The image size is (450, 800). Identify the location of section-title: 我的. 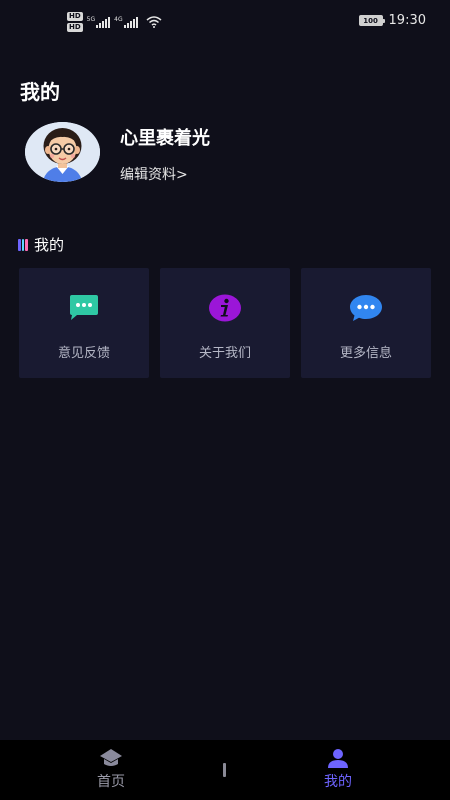
(49, 245).